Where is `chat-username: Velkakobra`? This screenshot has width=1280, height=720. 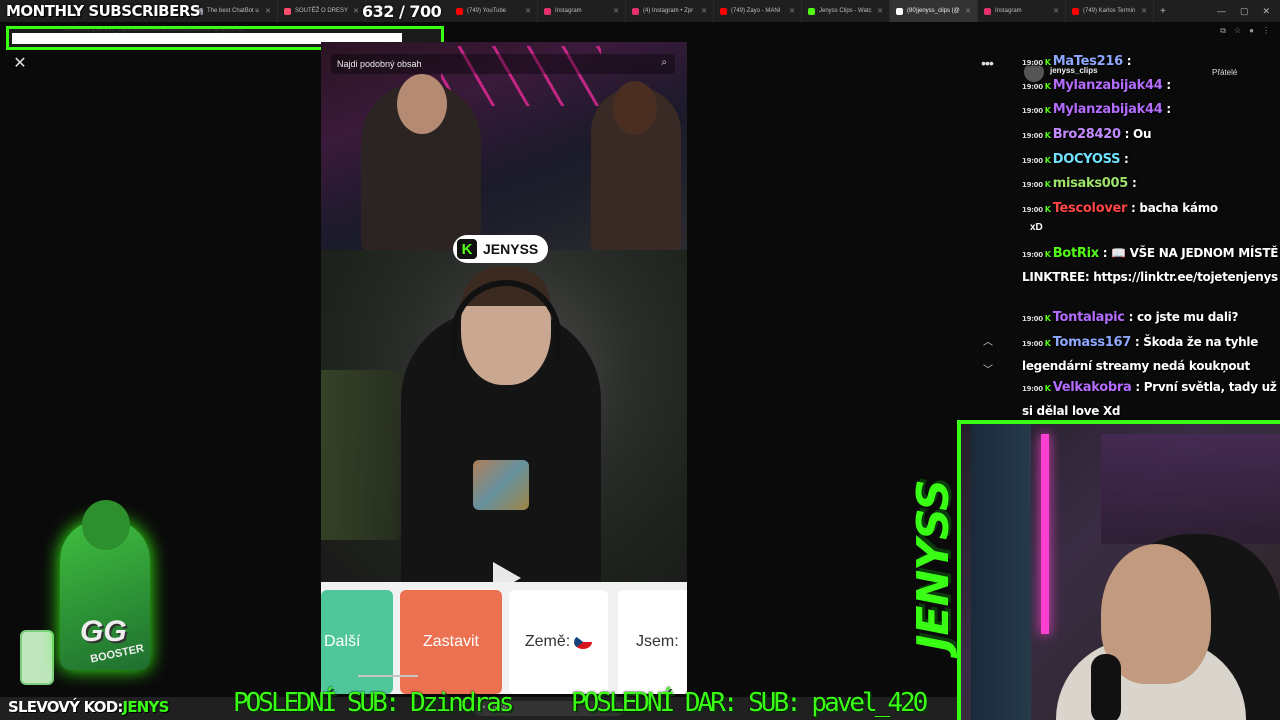
chat-username: Velkakobra is located at coordinates (1092, 387).